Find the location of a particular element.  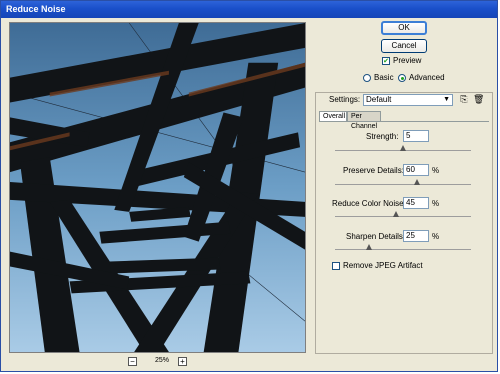

reduce-color-noise-unit: % is located at coordinates (436, 203).